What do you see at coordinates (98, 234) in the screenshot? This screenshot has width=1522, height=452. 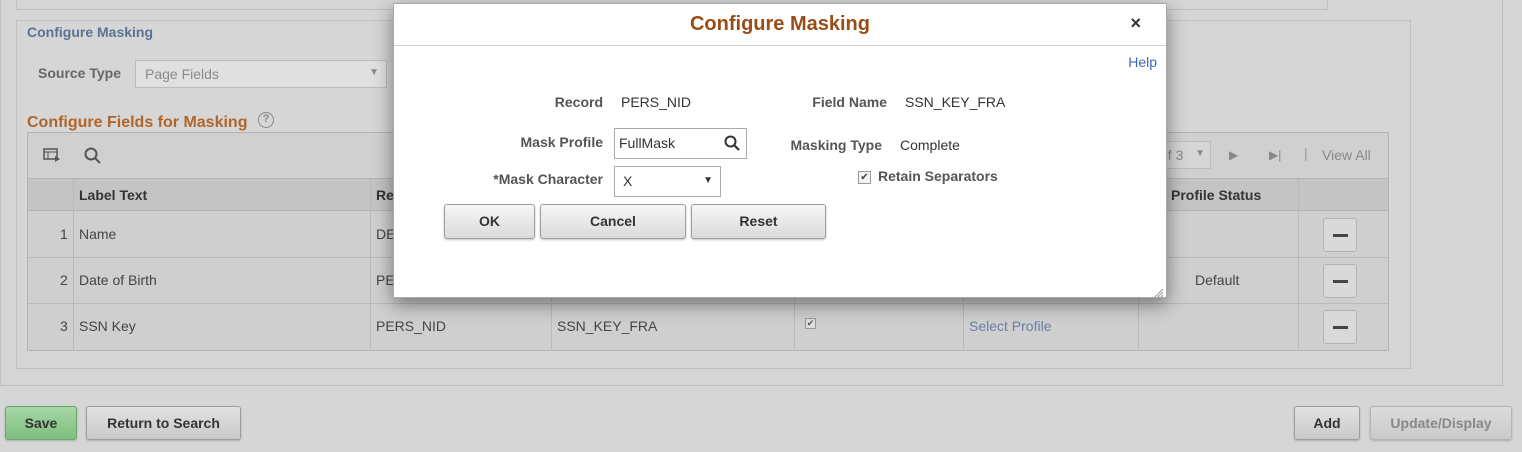 I see `row-label: Name` at bounding box center [98, 234].